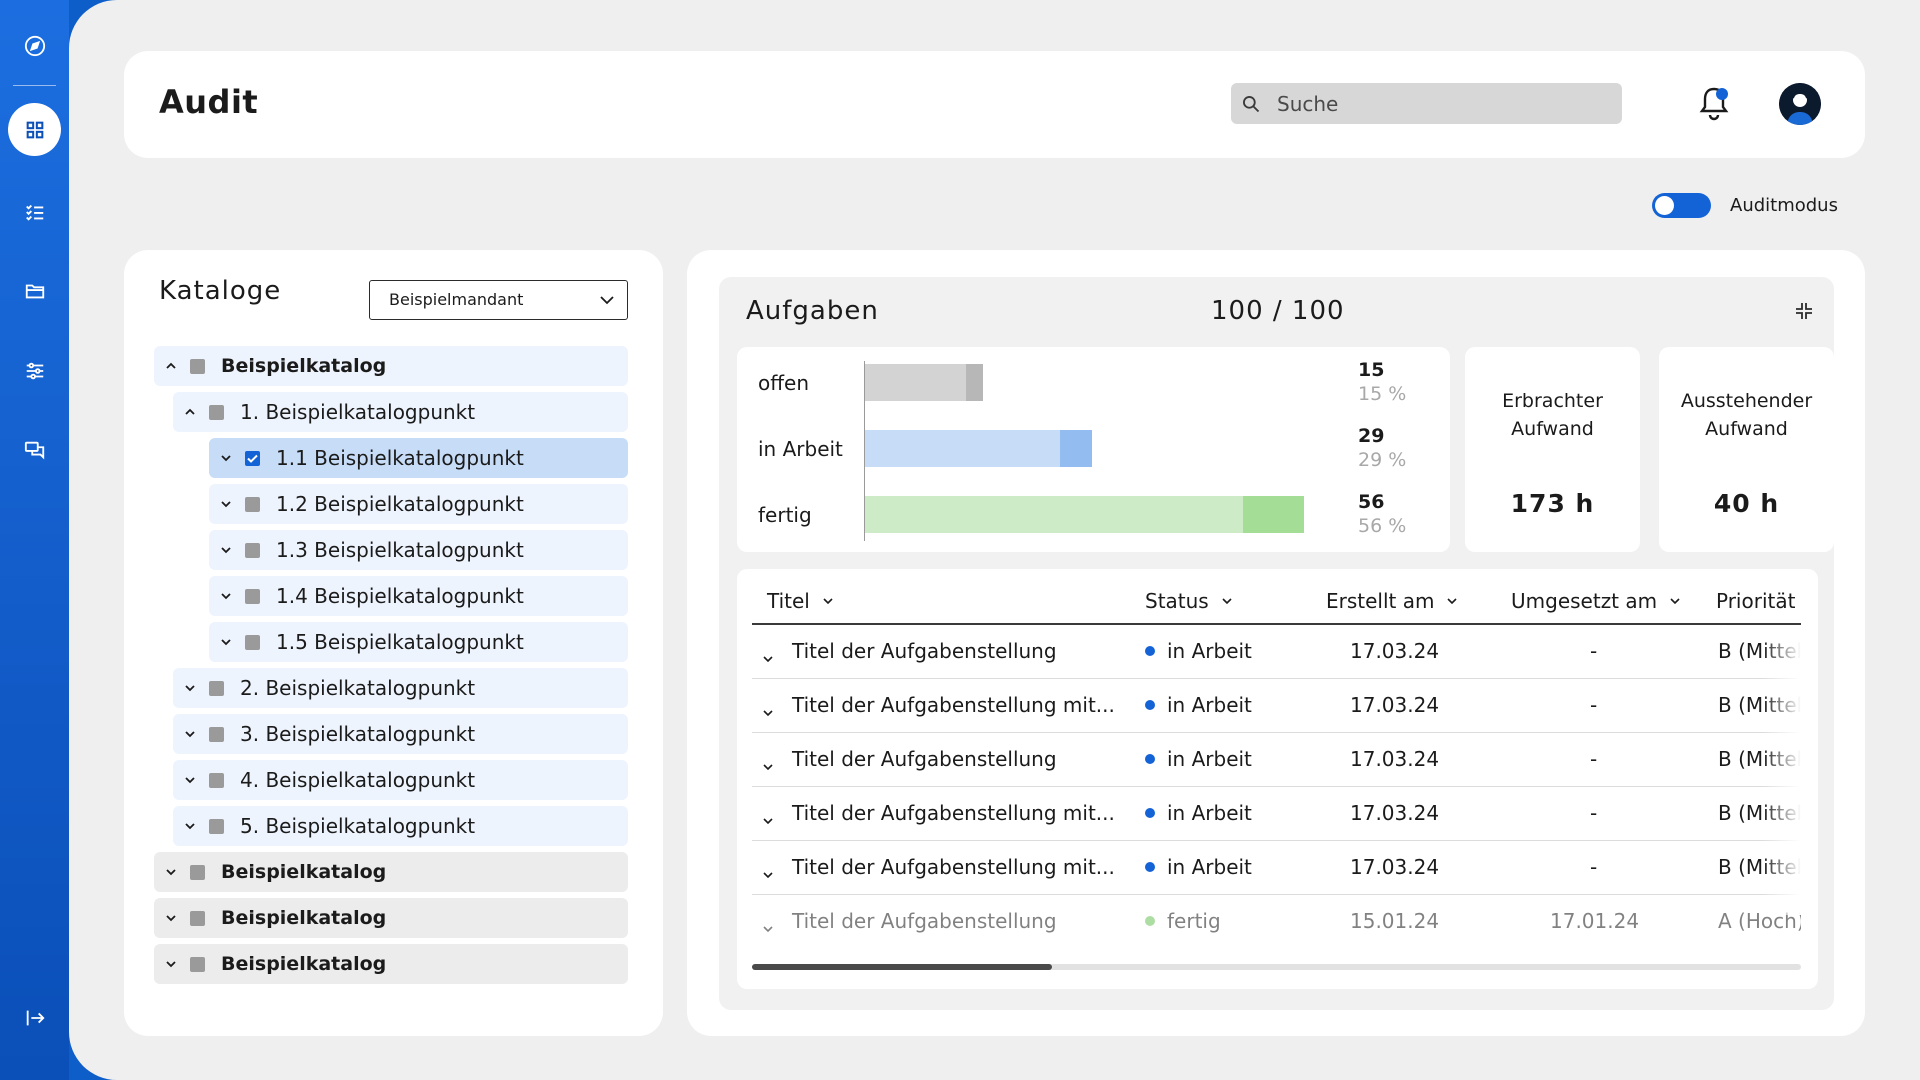 This screenshot has height=1080, width=1920. I want to click on column-header-priority: Priorität, so click(1755, 601).